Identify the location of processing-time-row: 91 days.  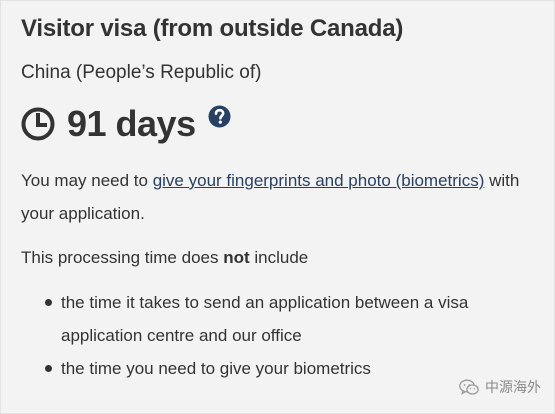
(108, 124).